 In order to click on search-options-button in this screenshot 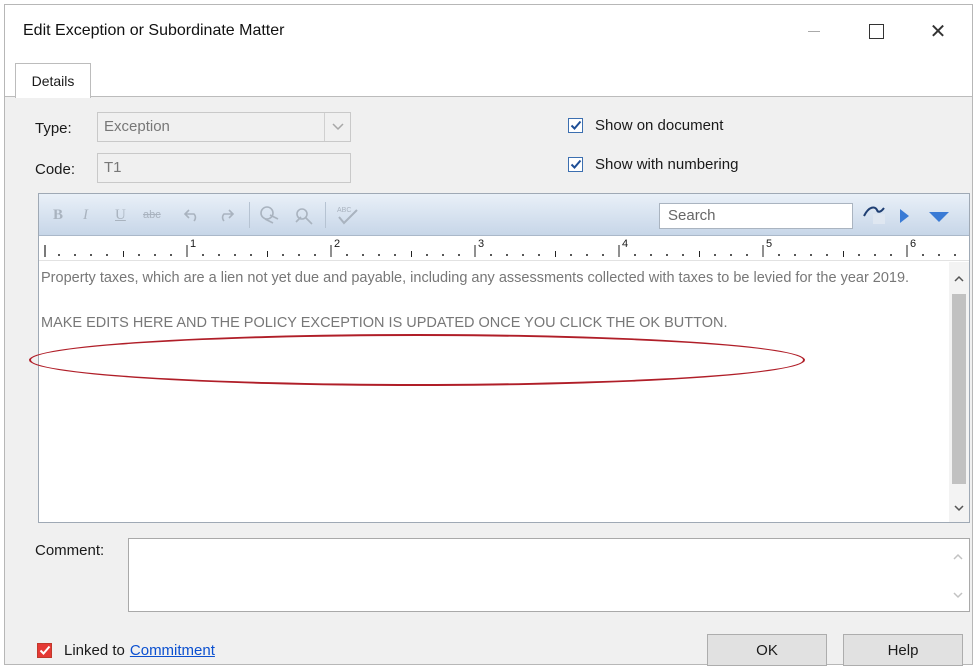, I will do `click(874, 214)`.